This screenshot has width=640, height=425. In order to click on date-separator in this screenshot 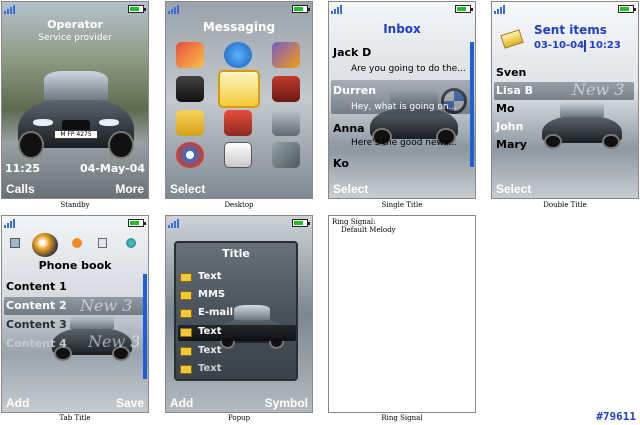, I will do `click(585, 46)`.